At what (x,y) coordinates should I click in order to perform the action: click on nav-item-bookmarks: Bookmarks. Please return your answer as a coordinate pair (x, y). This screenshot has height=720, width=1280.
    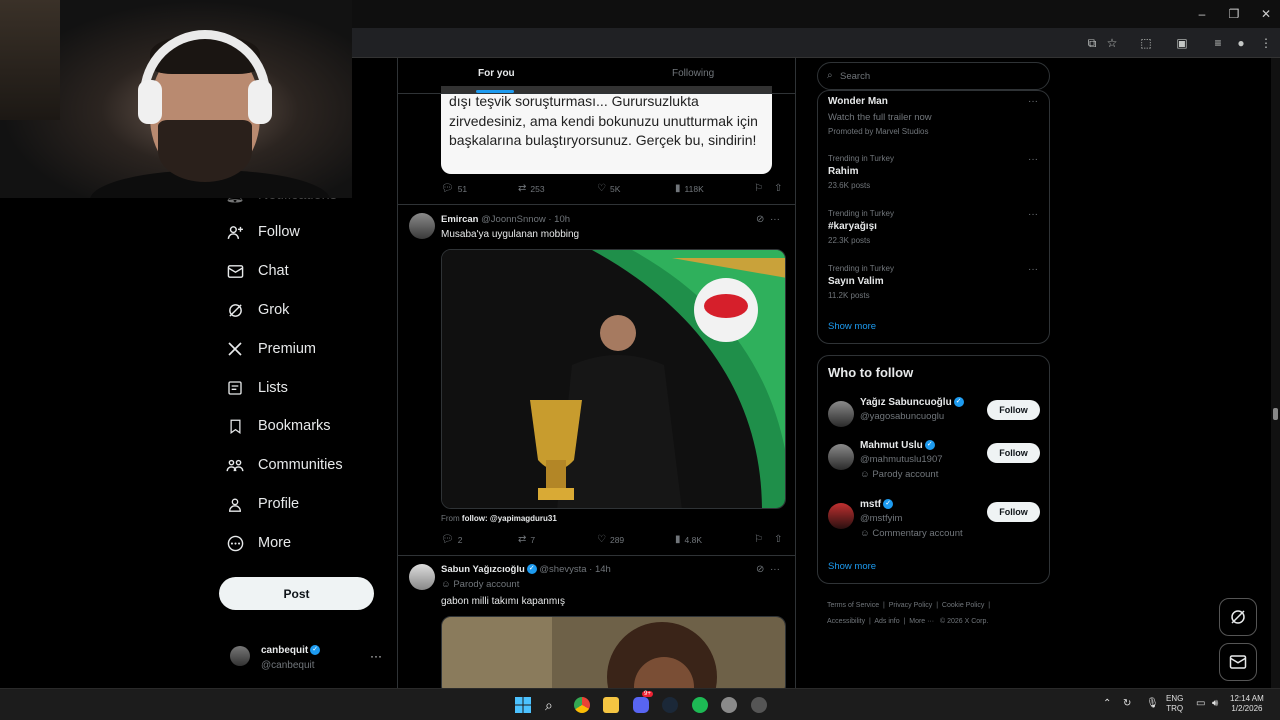
    Looking at the image, I should click on (278, 426).